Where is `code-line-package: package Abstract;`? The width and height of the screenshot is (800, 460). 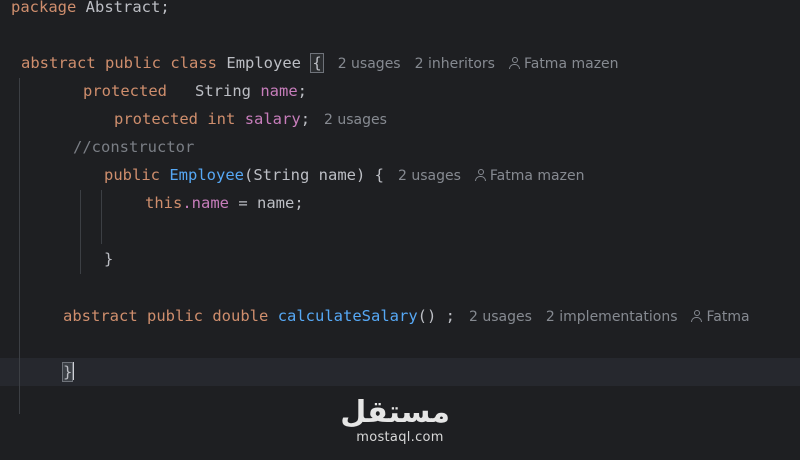
code-line-package: package Abstract; is located at coordinates (90, 10).